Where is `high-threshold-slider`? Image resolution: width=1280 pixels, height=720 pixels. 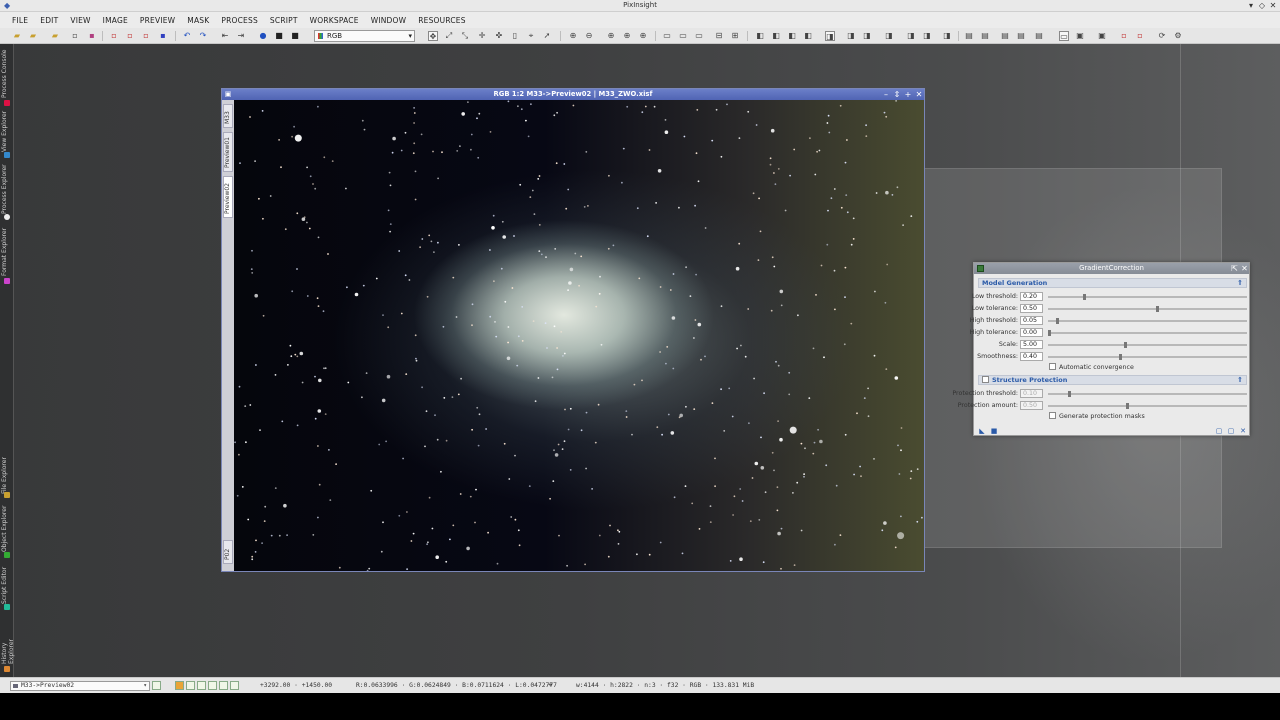 high-threshold-slider is located at coordinates (1147, 321).